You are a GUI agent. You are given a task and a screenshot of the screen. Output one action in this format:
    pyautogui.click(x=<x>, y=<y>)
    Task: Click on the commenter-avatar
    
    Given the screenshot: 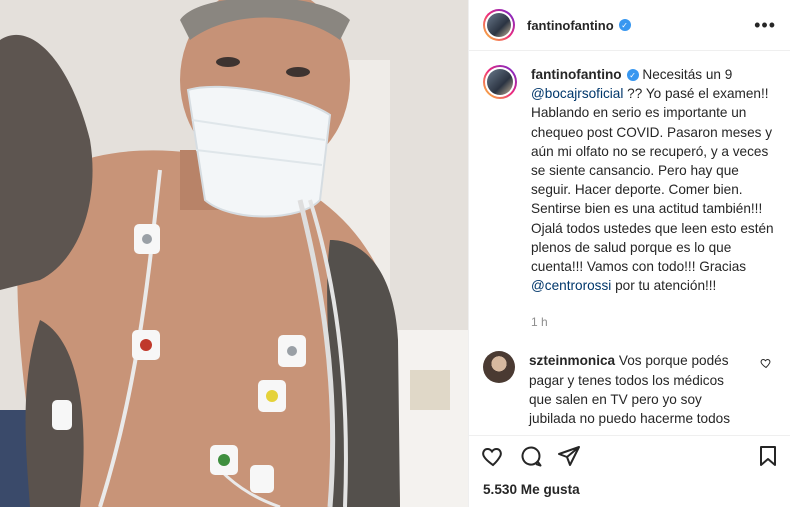 What is the action you would take?
    pyautogui.click(x=499, y=367)
    